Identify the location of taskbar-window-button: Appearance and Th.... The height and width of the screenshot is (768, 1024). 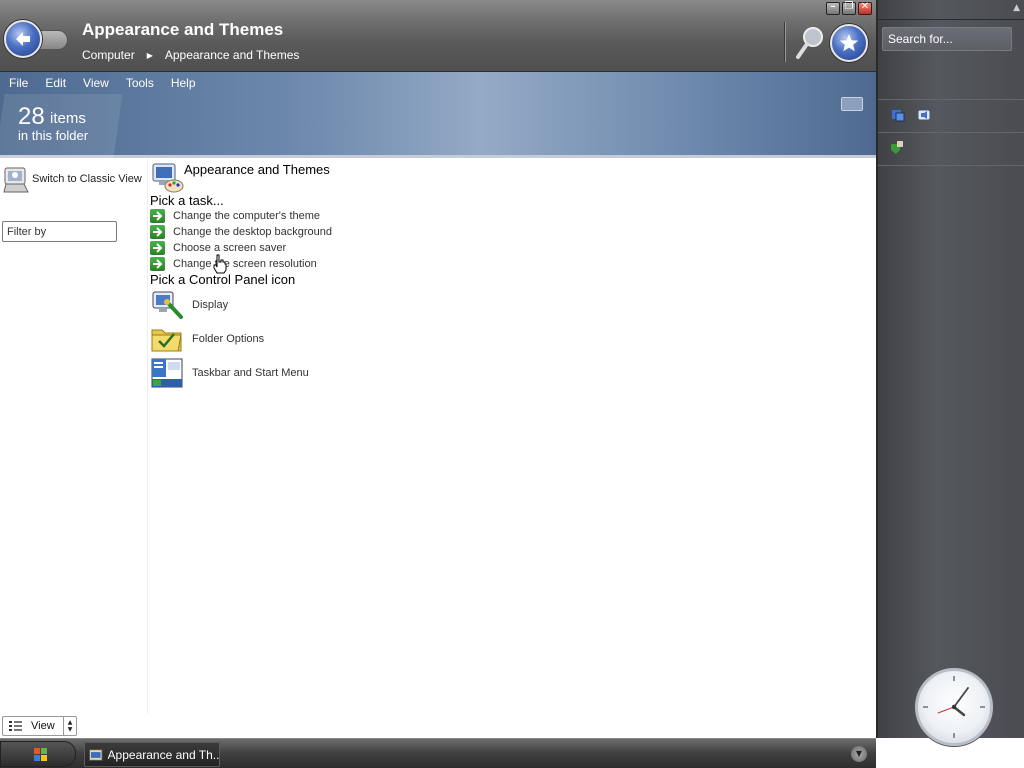
(152, 754).